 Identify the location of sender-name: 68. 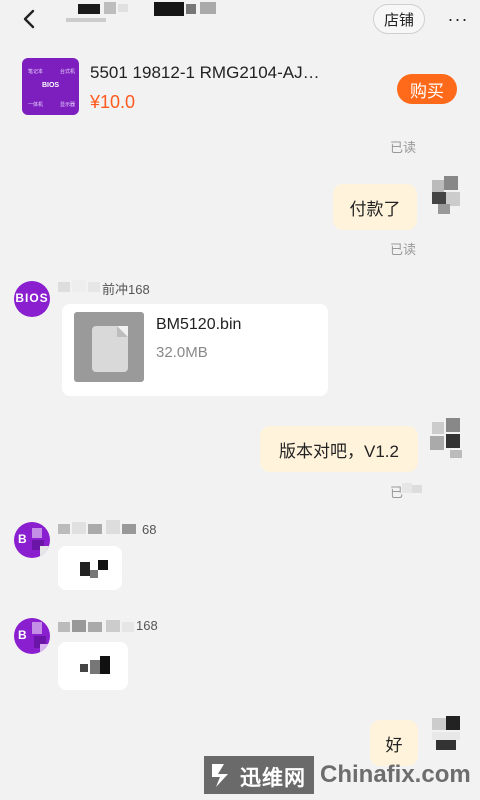
(149, 529).